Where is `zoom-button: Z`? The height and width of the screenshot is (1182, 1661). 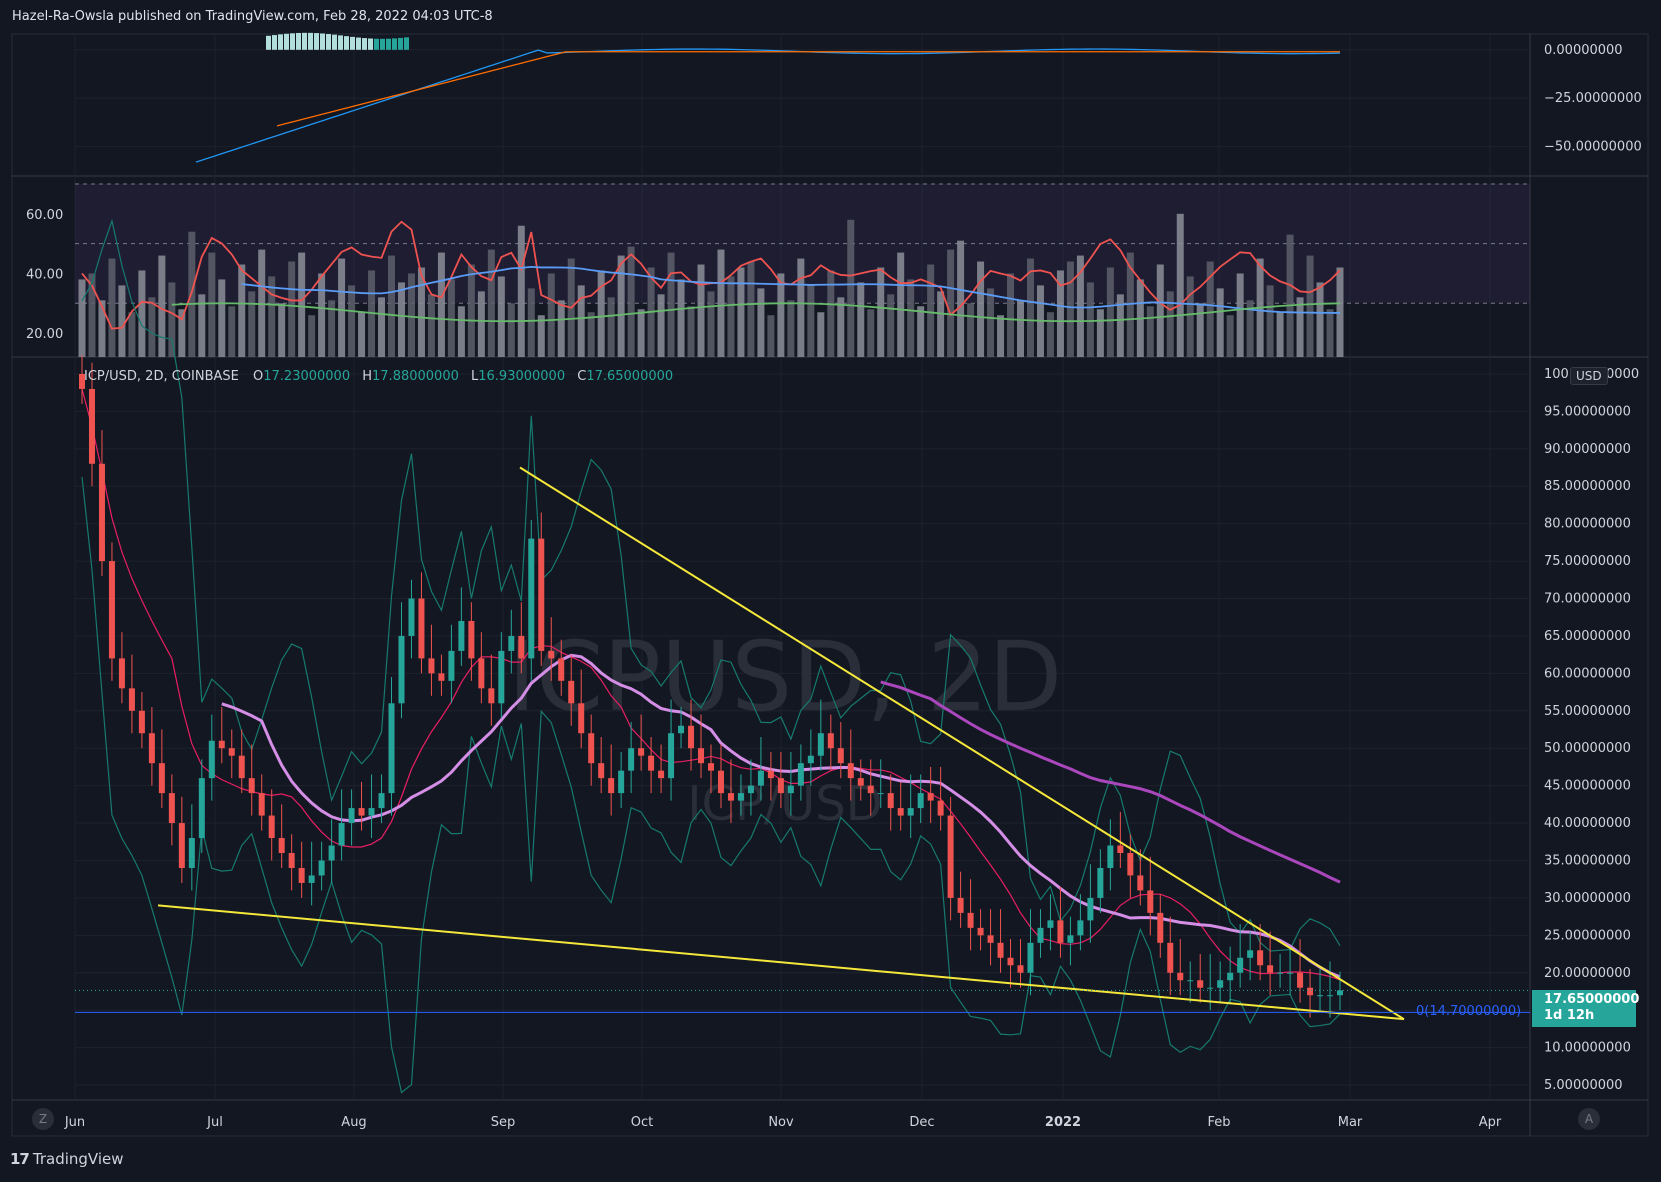
zoom-button: Z is located at coordinates (43, 1119).